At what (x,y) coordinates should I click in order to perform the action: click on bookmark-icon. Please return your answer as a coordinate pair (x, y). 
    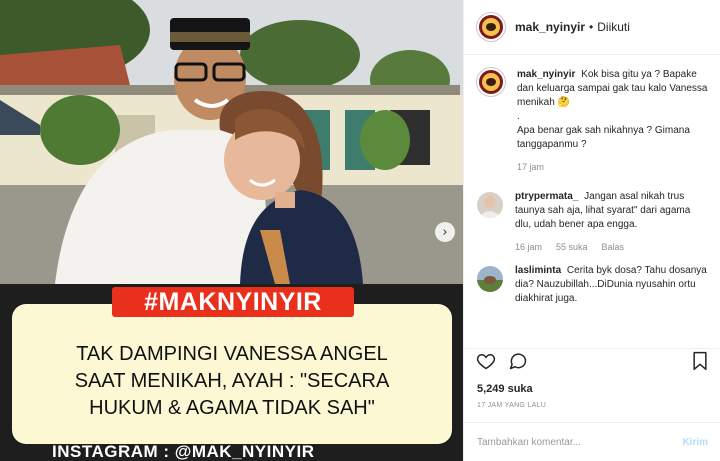
    Looking at the image, I should click on (700, 363).